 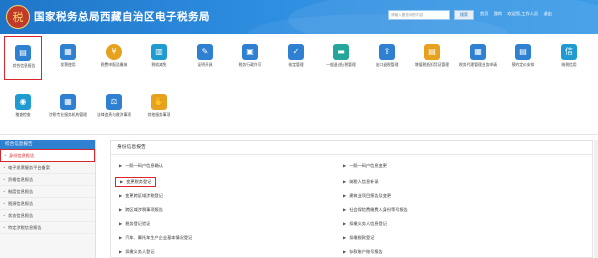 What do you see at coordinates (205, 52) in the screenshot?
I see `certificate-icon: ✎` at bounding box center [205, 52].